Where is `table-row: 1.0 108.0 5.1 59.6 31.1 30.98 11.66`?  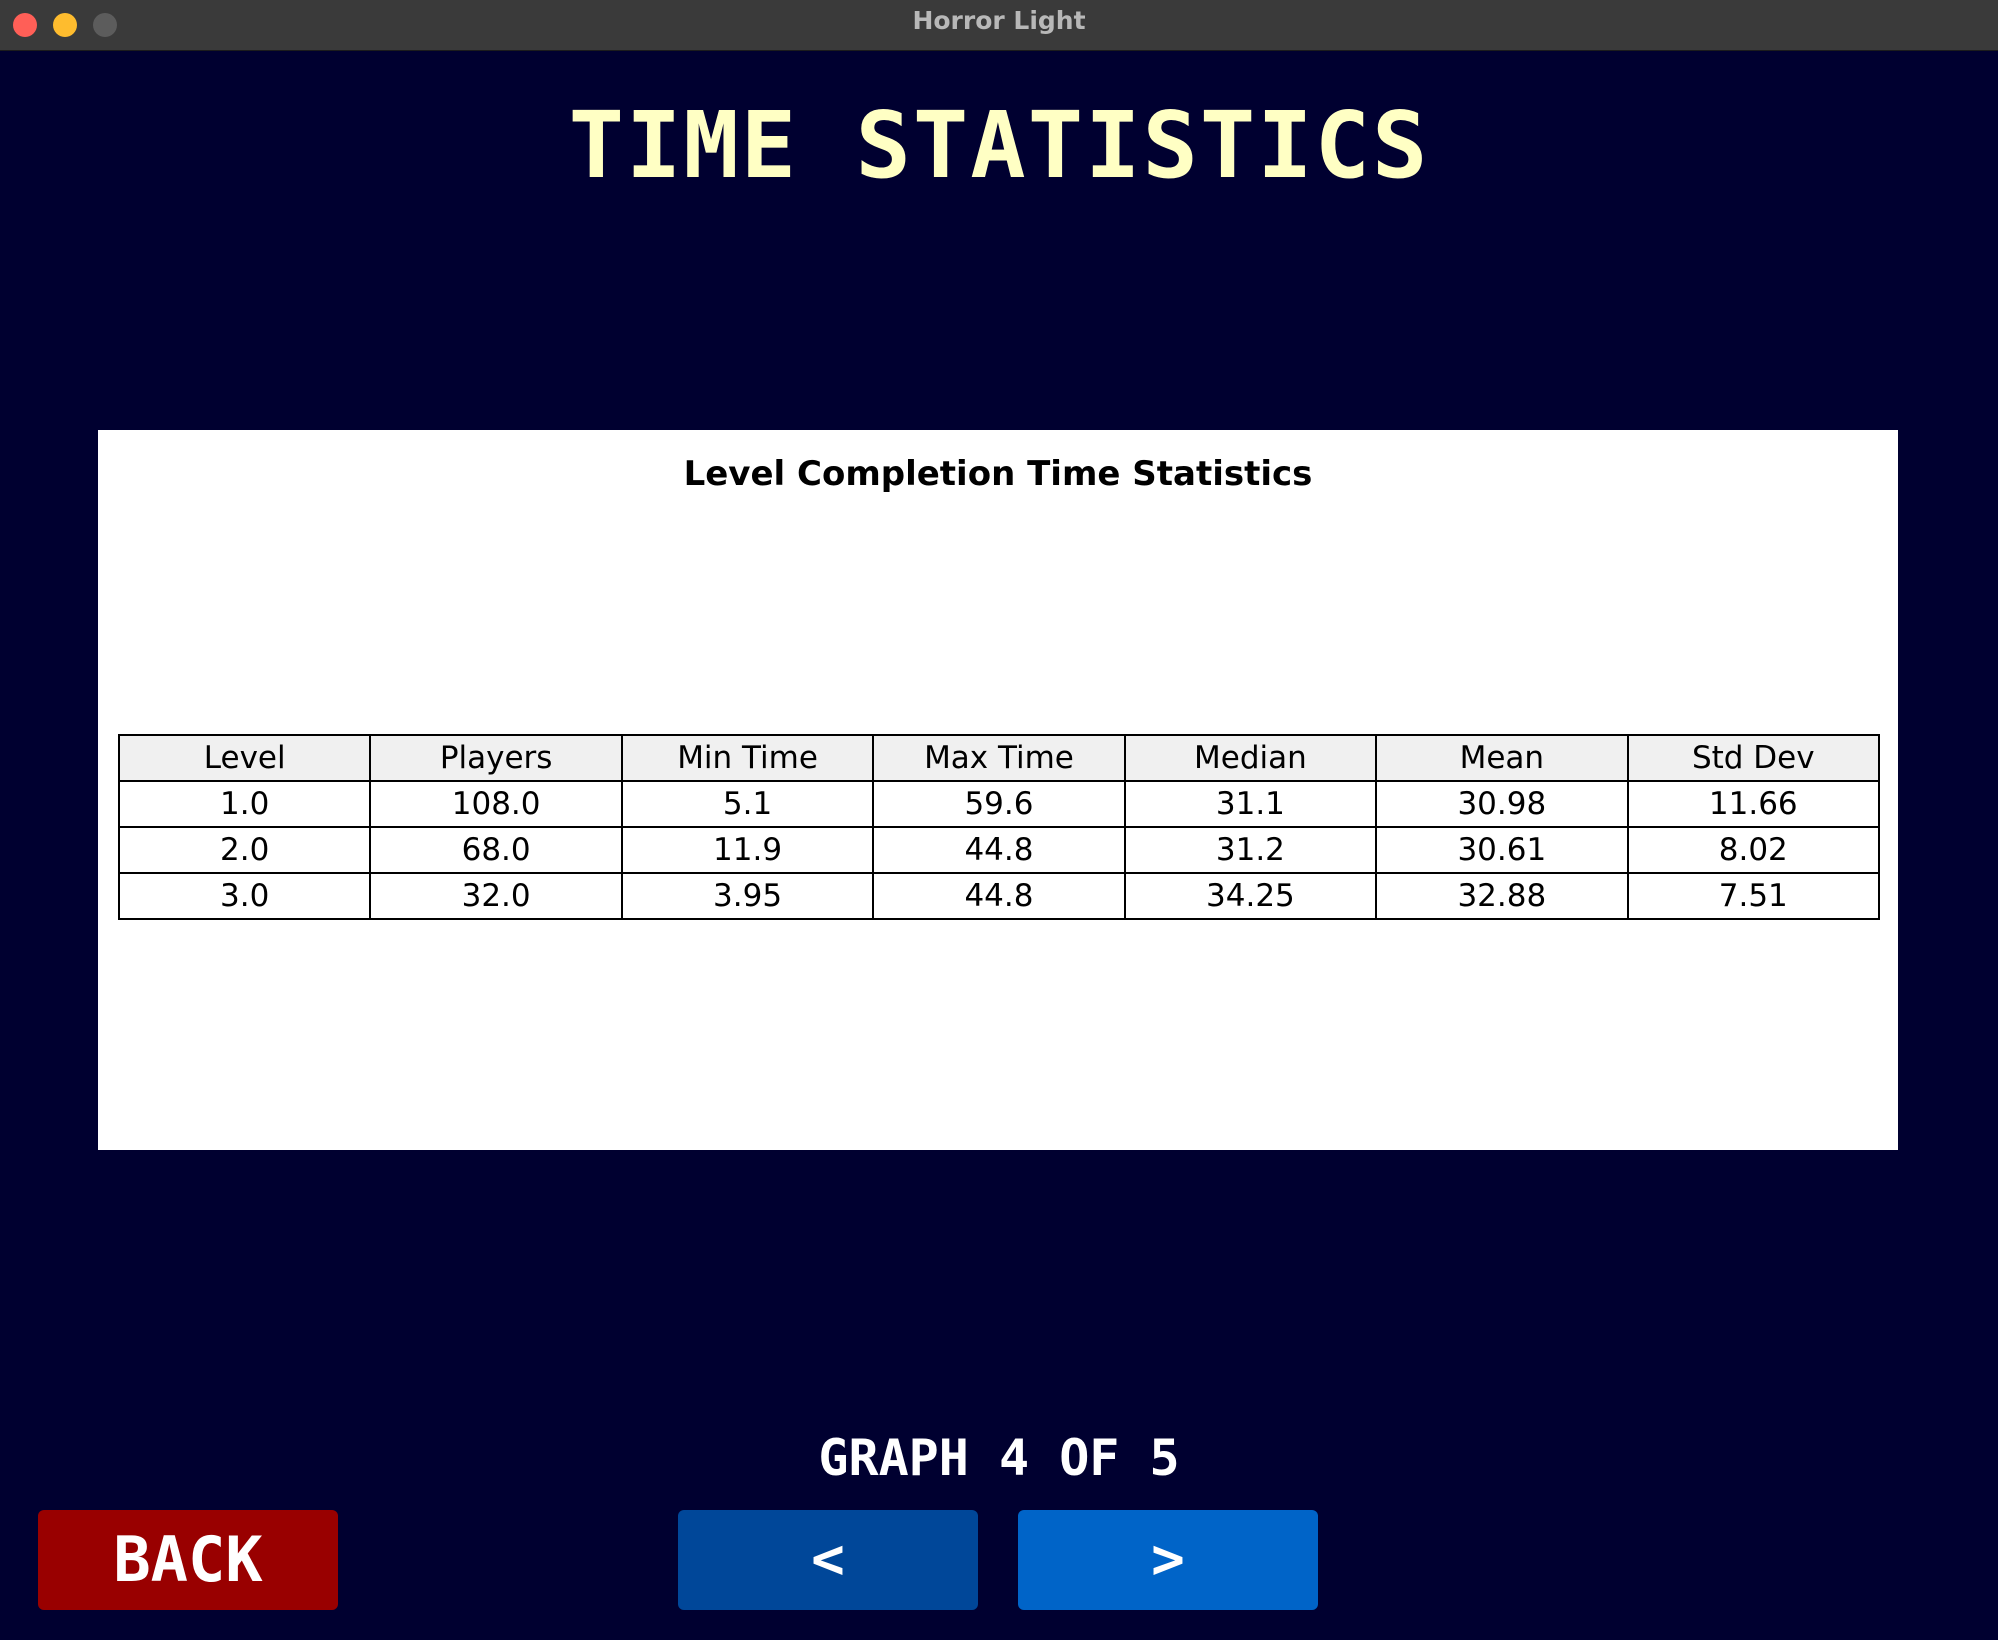
table-row: 1.0 108.0 5.1 59.6 31.1 30.98 11.66 is located at coordinates (999, 804).